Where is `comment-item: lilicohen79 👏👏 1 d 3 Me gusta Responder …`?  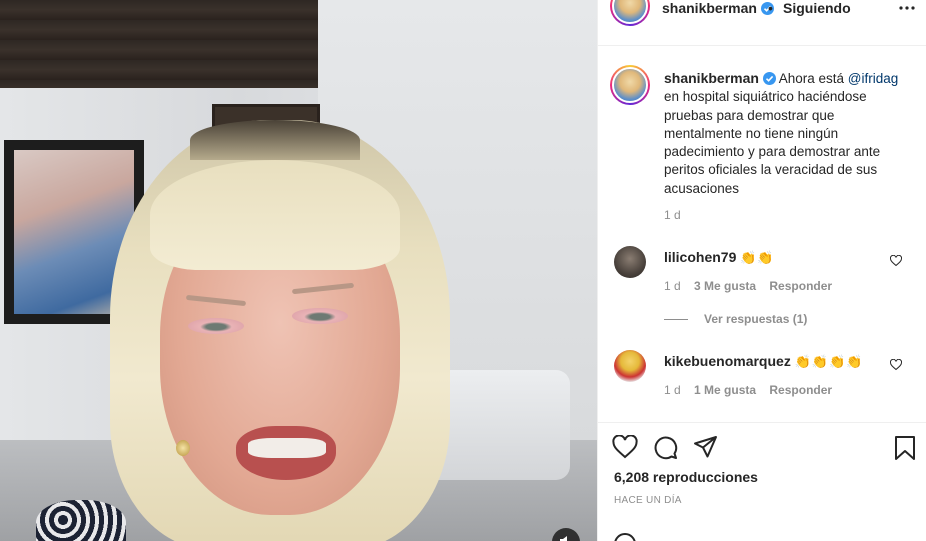 comment-item: lilicohen79 👏👏 1 d 3 Me gusta Responder … is located at coordinates (762, 292).